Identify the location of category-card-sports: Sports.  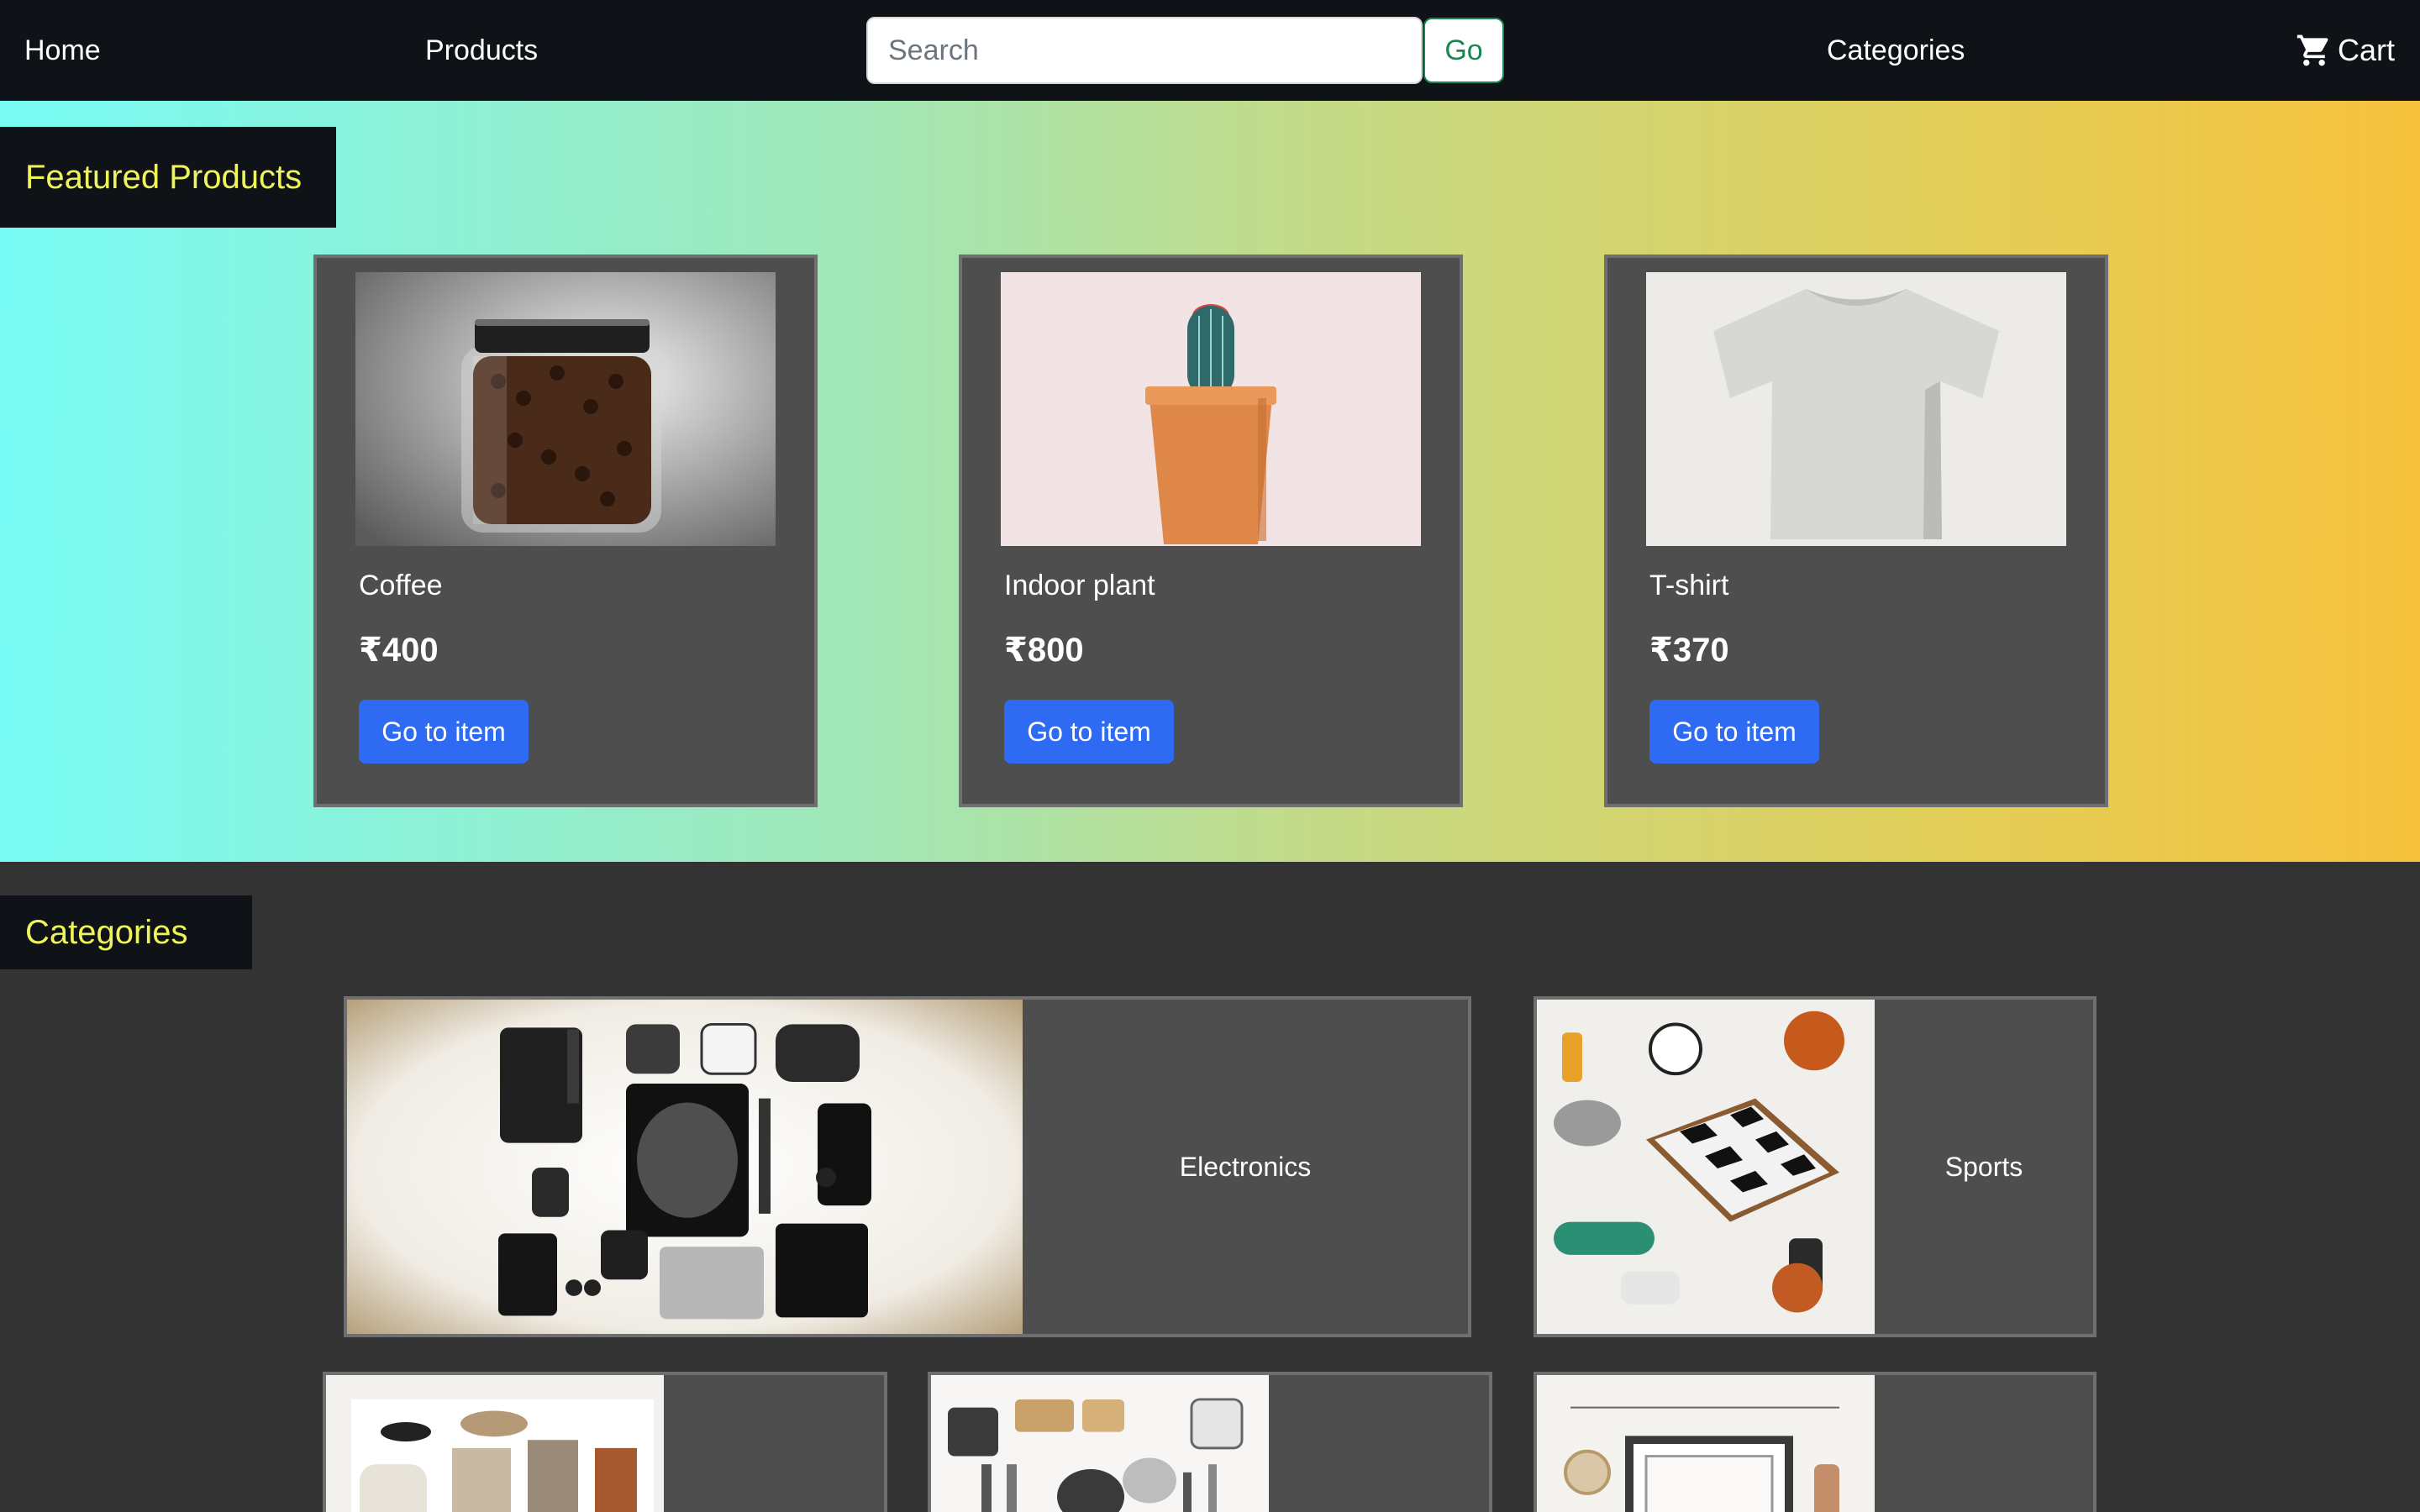
(1815, 1166).